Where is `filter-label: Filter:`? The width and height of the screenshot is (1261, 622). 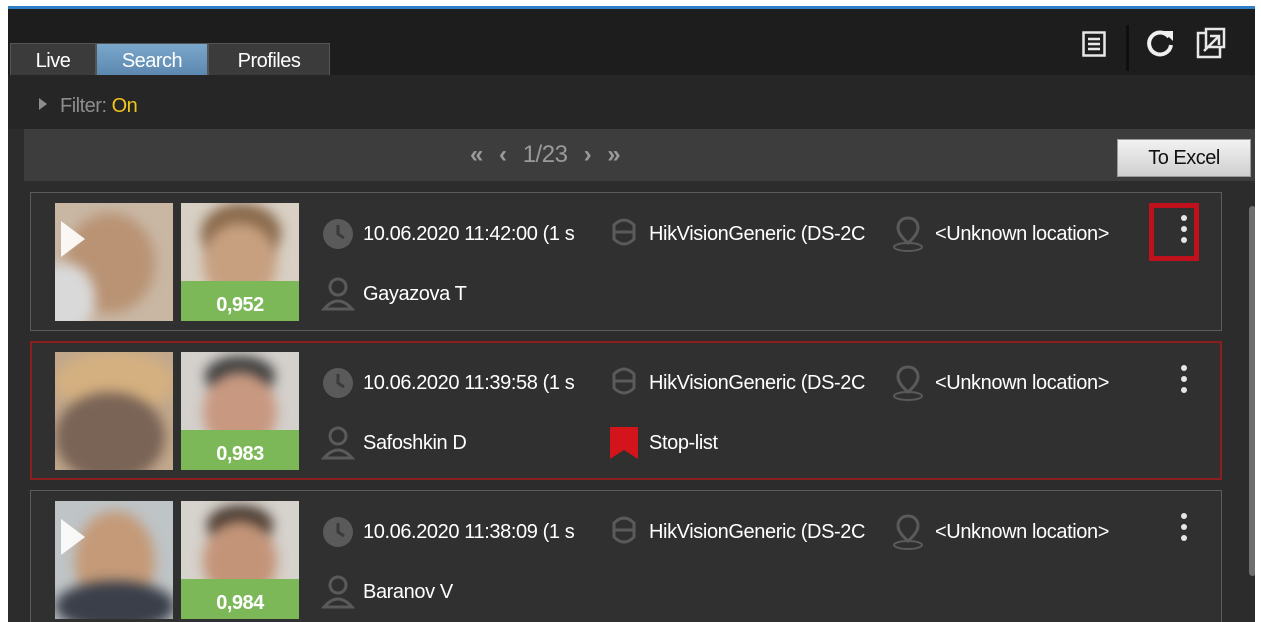 filter-label: Filter: is located at coordinates (83, 106).